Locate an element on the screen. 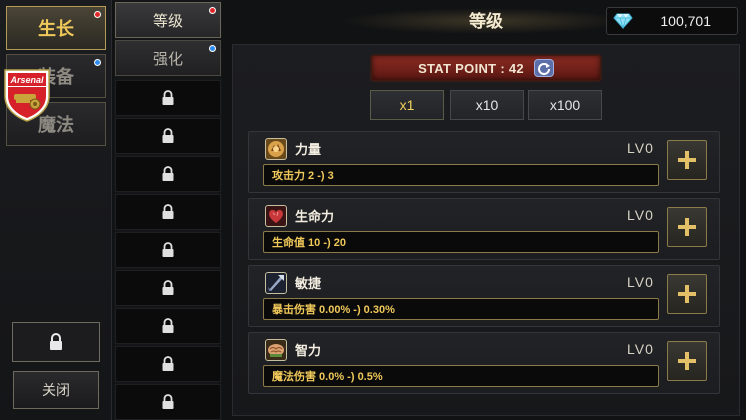 Image resolution: width=746 pixels, height=420 pixels. stat-name: 敏捷 is located at coordinates (308, 283).